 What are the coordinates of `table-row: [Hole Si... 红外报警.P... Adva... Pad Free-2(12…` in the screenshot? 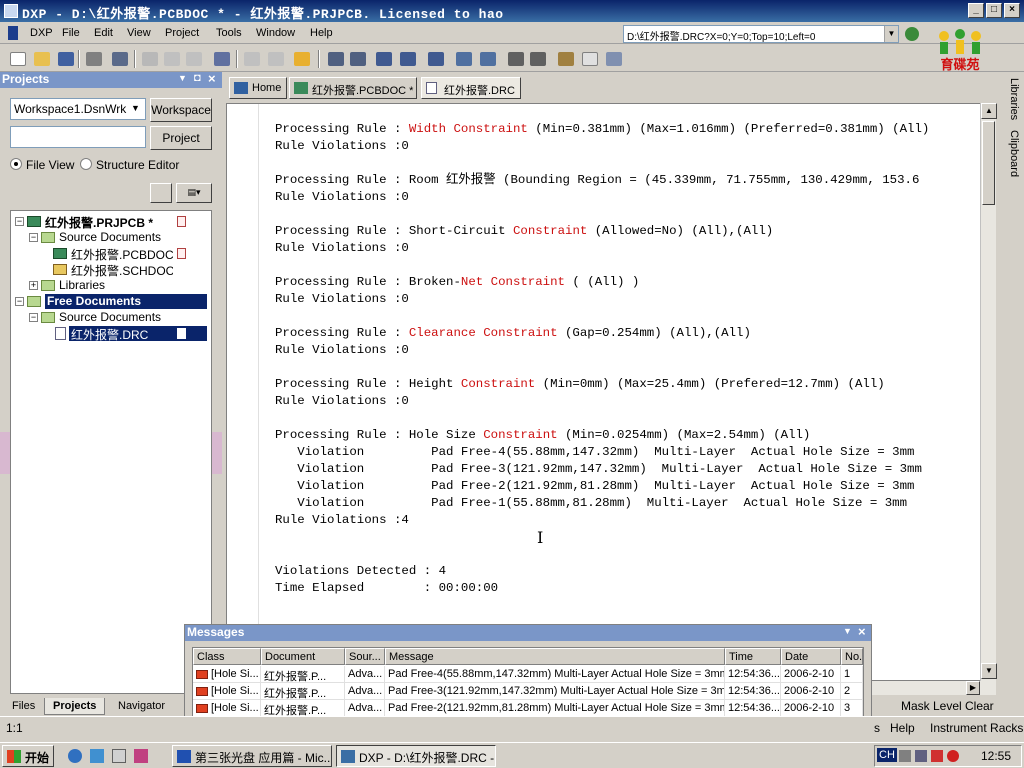 It's located at (528, 708).